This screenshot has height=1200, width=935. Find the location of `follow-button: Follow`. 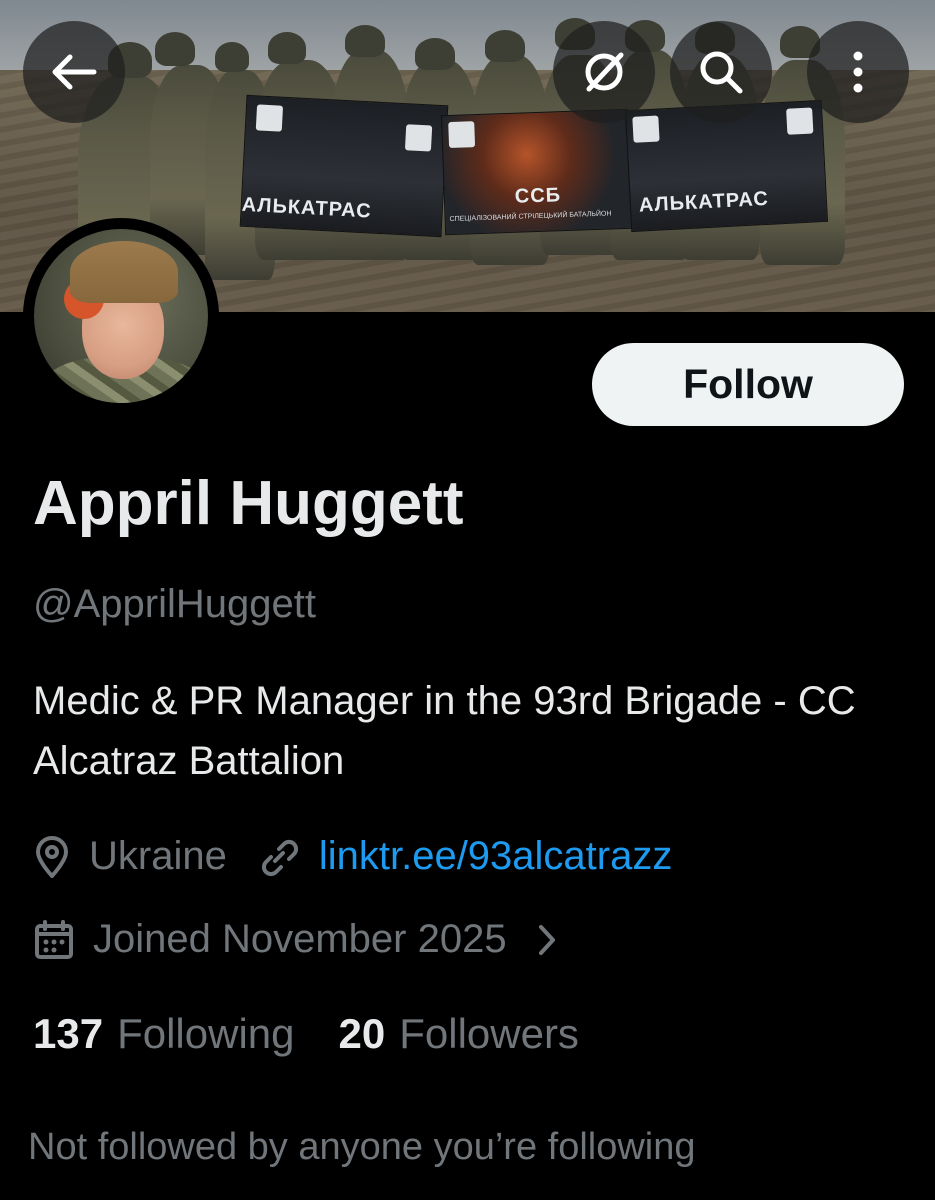

follow-button: Follow is located at coordinates (748, 384).